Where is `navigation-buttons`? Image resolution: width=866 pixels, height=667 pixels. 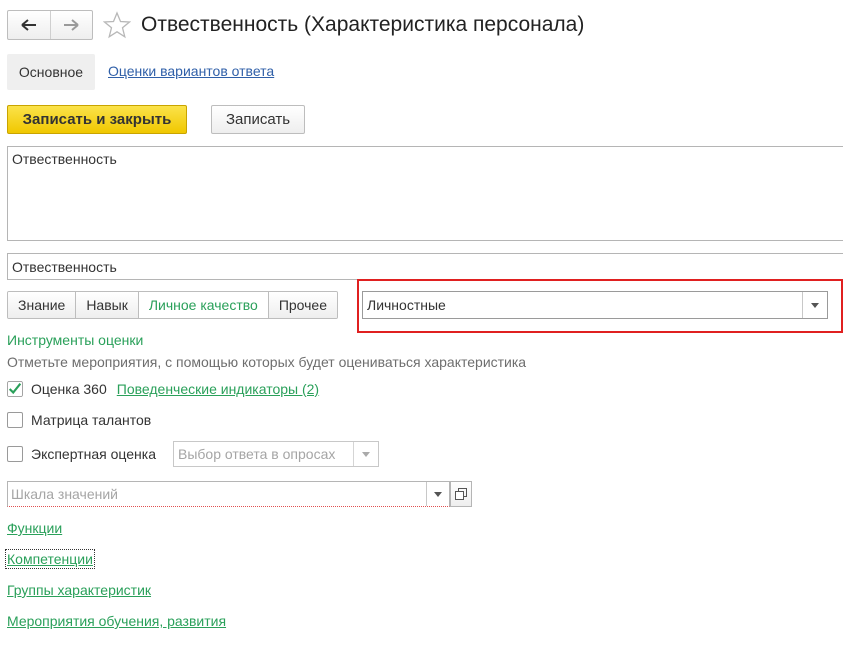 navigation-buttons is located at coordinates (50, 25).